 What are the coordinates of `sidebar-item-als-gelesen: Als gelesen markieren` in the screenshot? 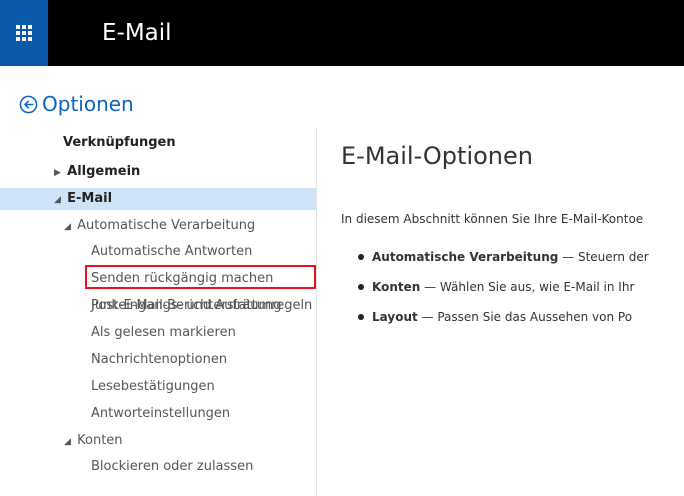 It's located at (158, 333).